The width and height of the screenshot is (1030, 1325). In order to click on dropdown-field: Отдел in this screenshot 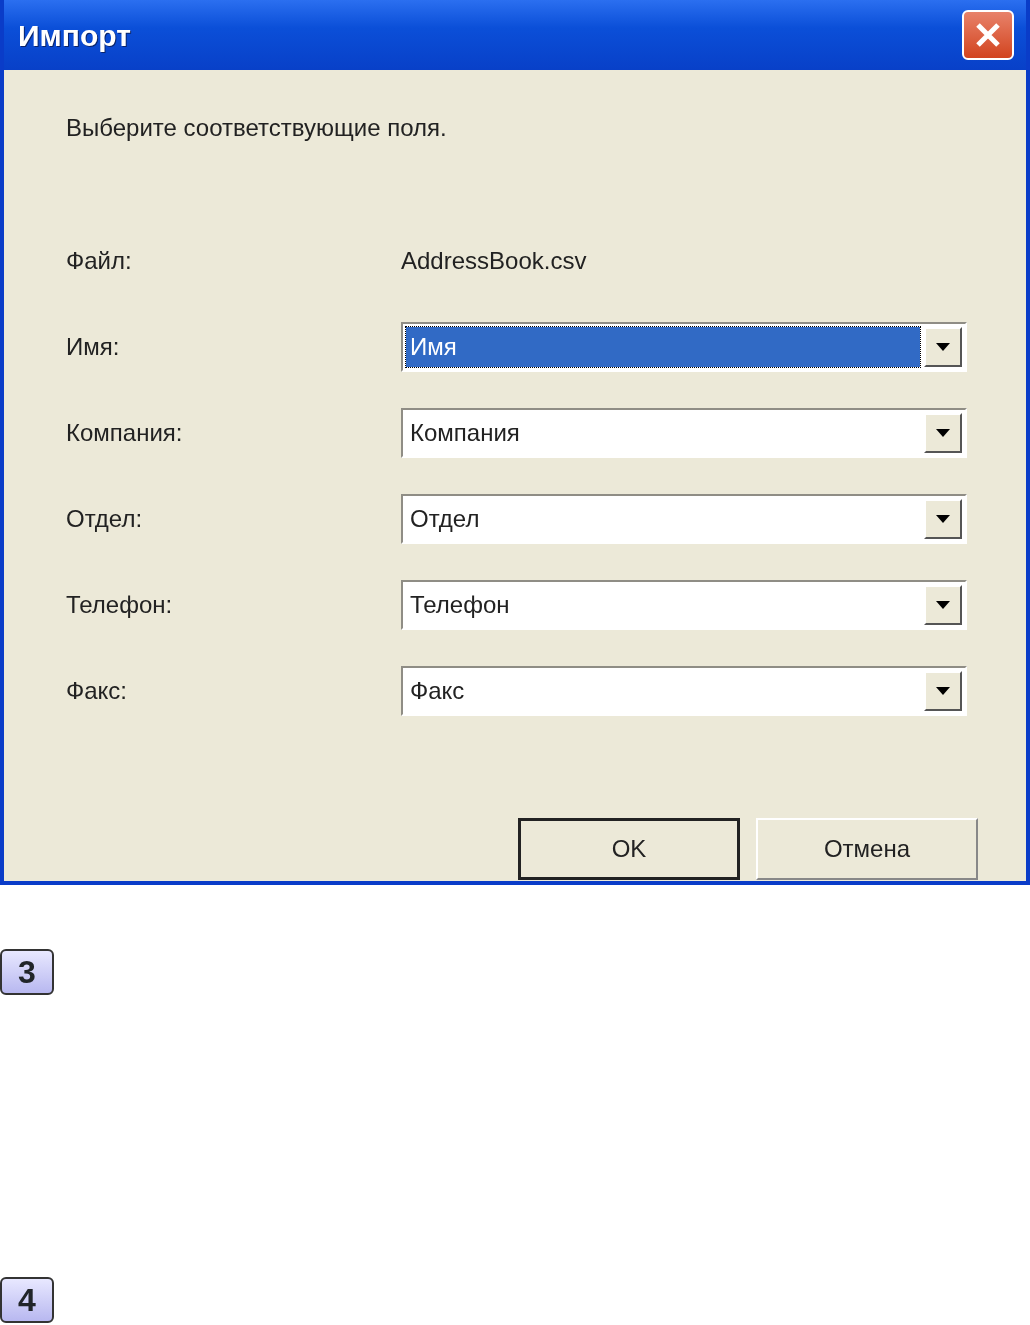, I will do `click(684, 519)`.